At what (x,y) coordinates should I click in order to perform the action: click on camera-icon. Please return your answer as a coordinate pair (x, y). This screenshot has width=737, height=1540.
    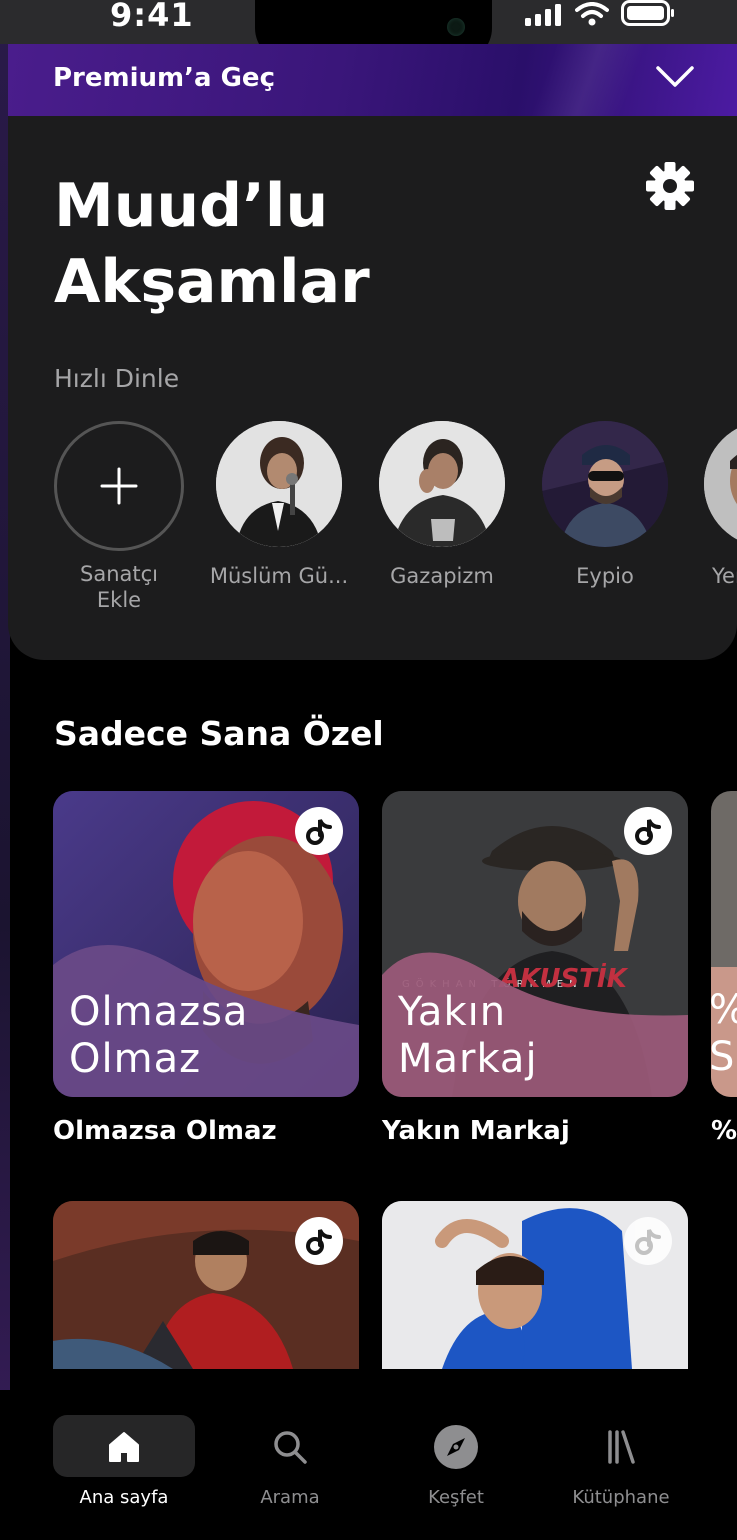
    Looking at the image, I should click on (456, 27).